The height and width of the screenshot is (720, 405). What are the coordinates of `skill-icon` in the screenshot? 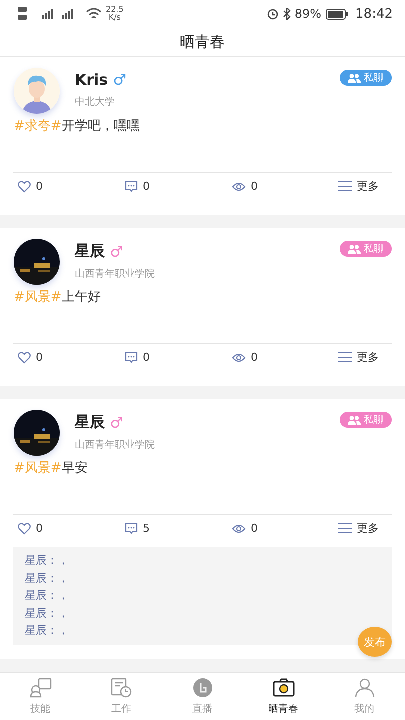 It's located at (41, 688).